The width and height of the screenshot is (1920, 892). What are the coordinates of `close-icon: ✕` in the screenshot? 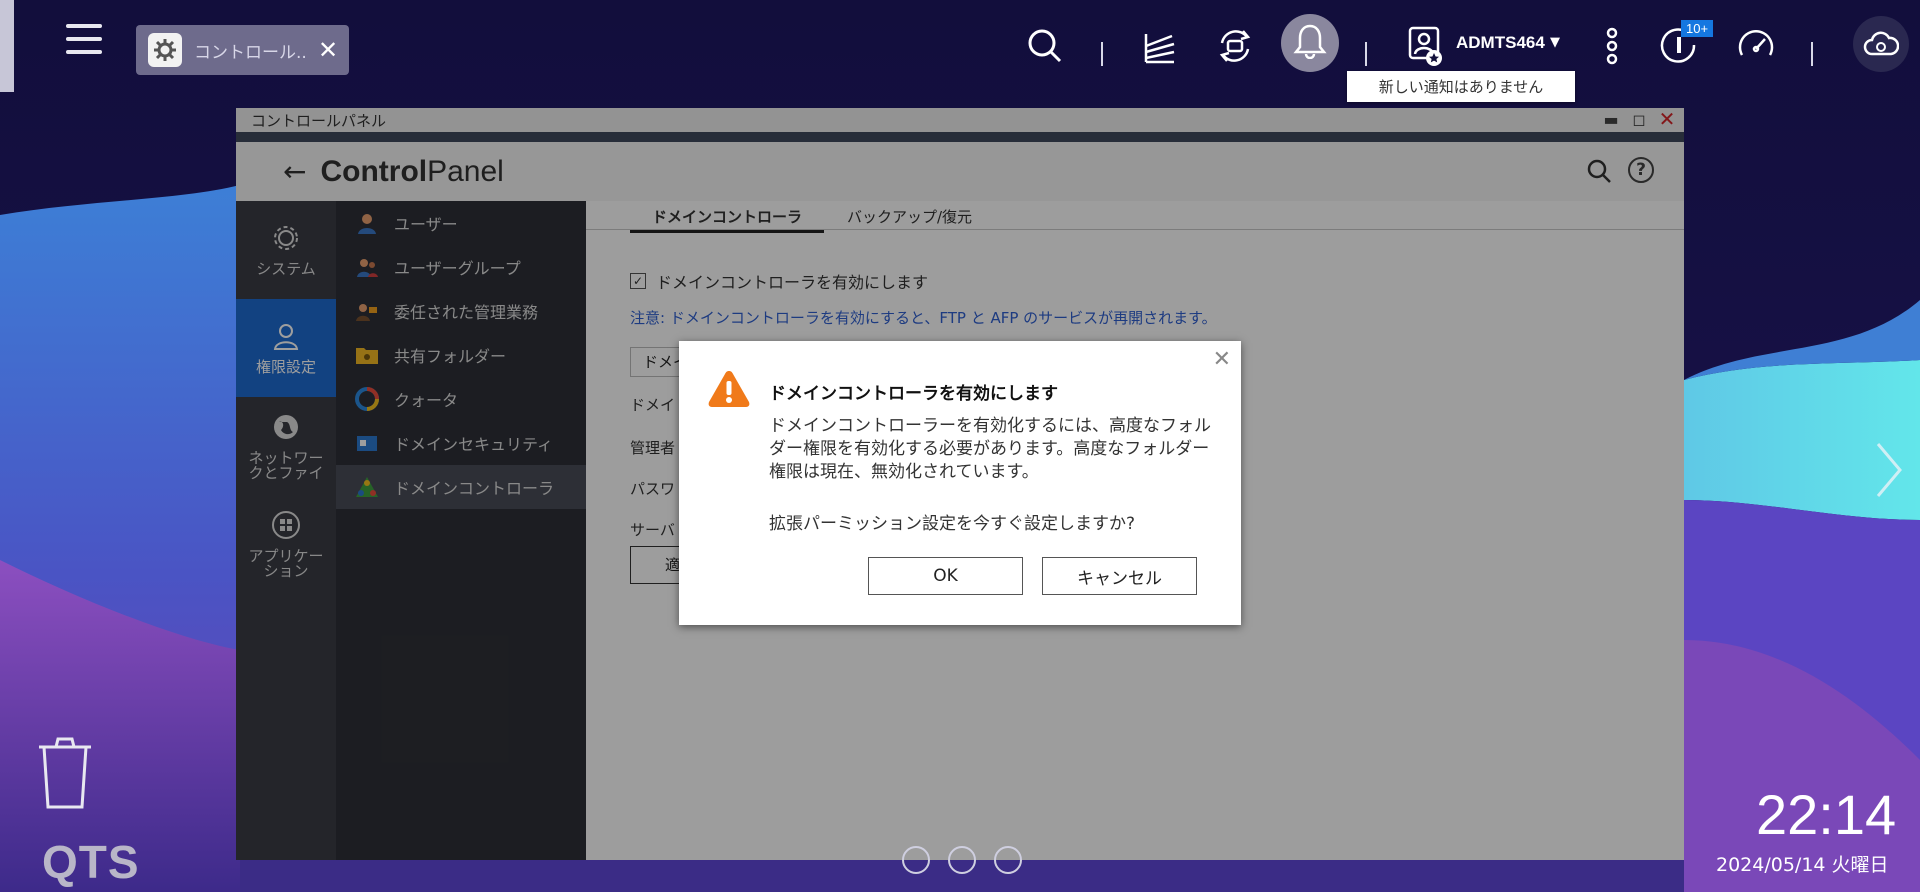 It's located at (1222, 359).